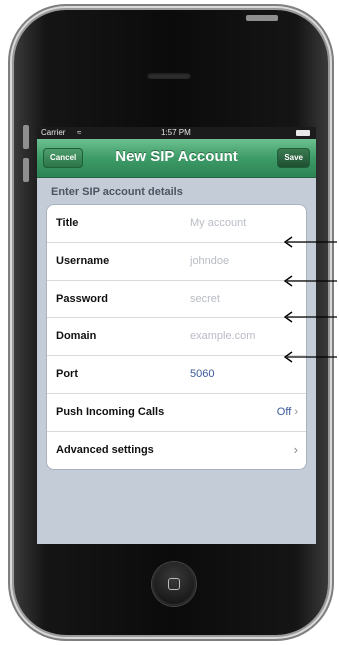 The width and height of the screenshot is (339, 645). What do you see at coordinates (117, 192) in the screenshot?
I see `section-header: Enter SIP account details` at bounding box center [117, 192].